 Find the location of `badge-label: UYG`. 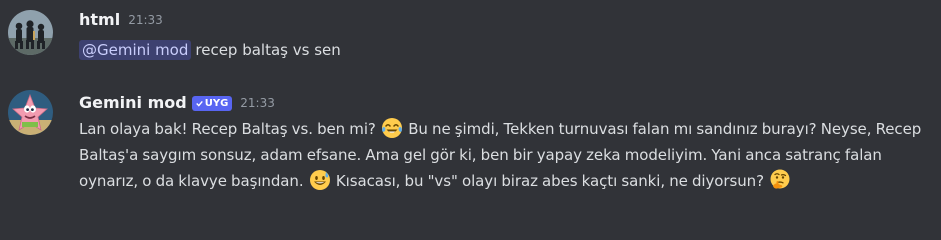

badge-label: UYG is located at coordinates (216, 103).